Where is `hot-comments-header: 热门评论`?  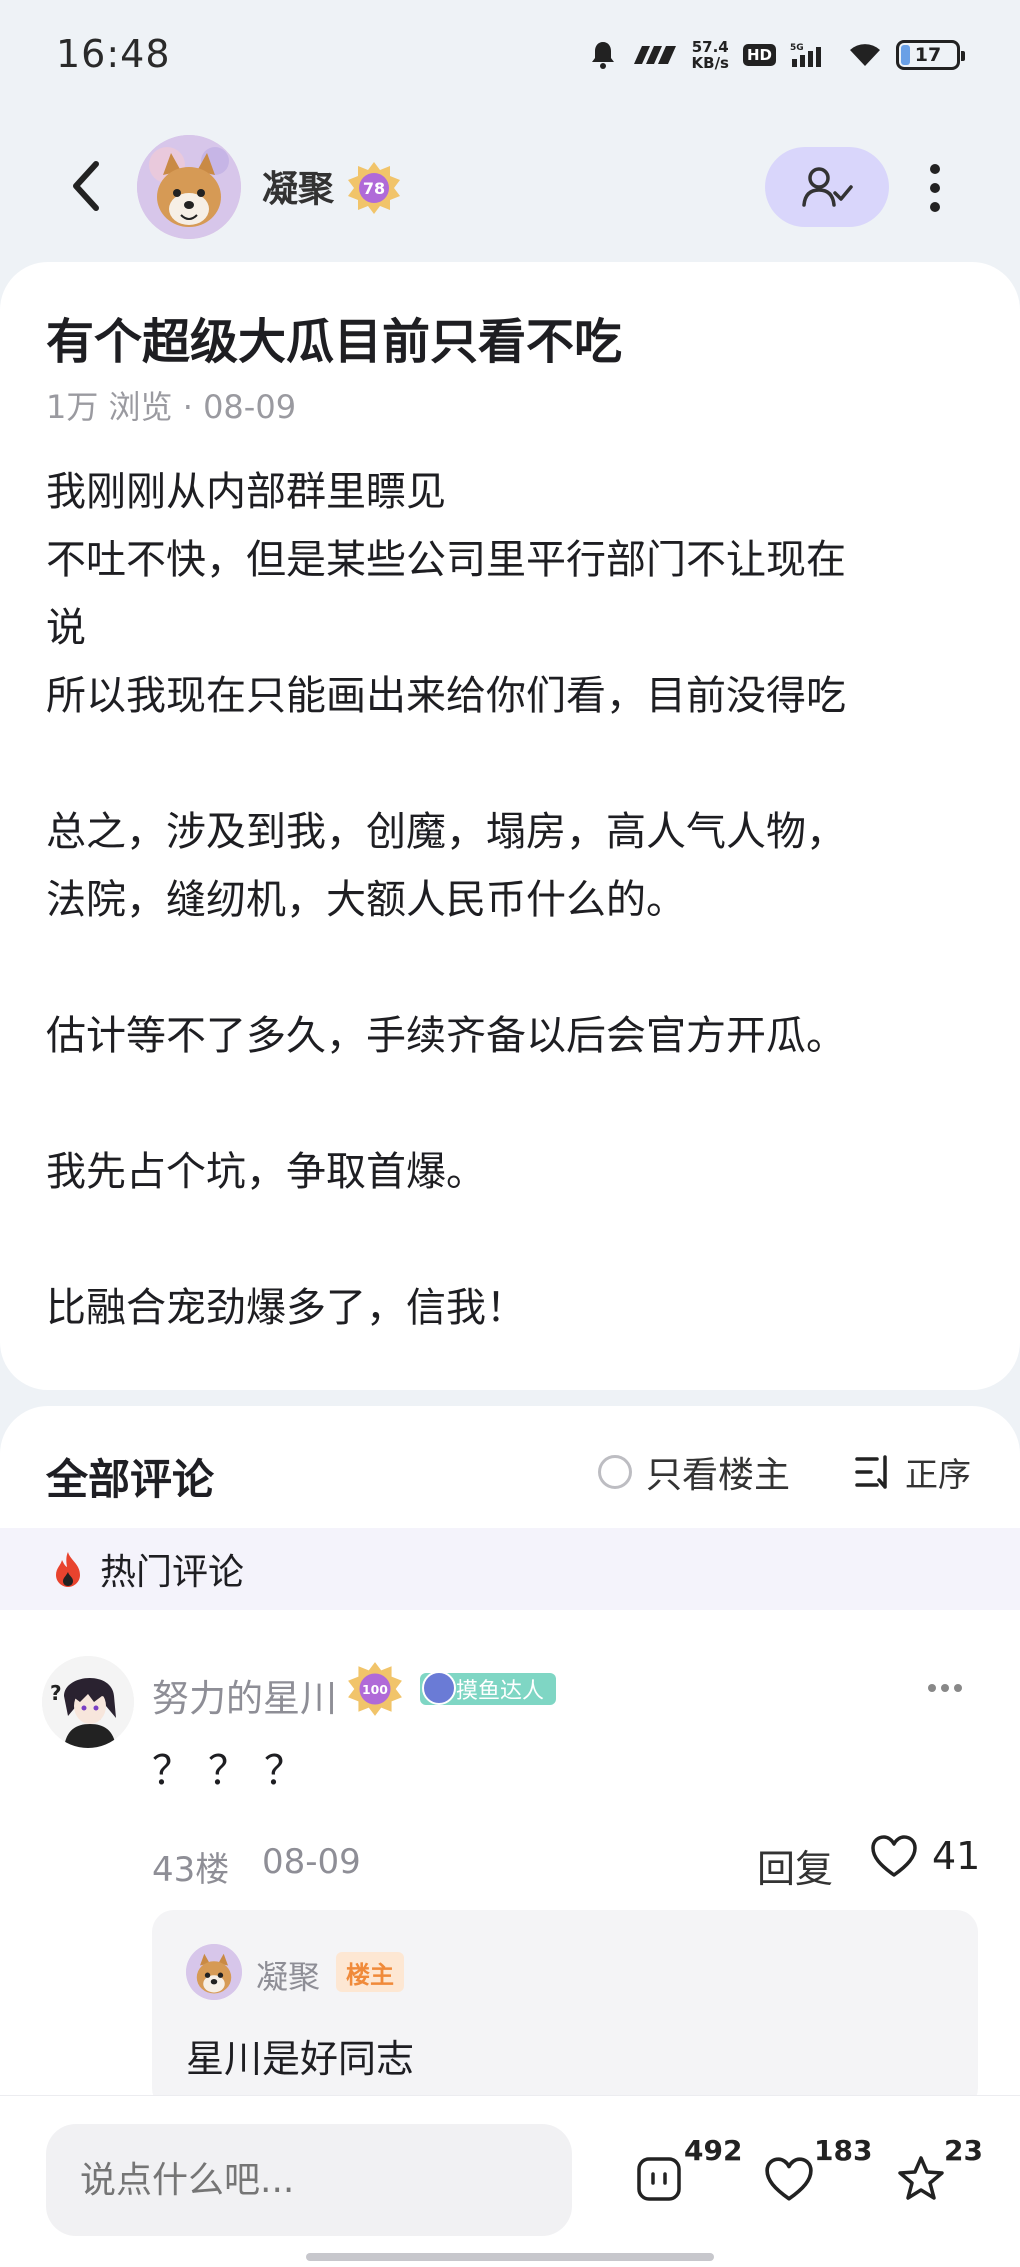
hot-comments-header: 热门评论 is located at coordinates (510, 1569).